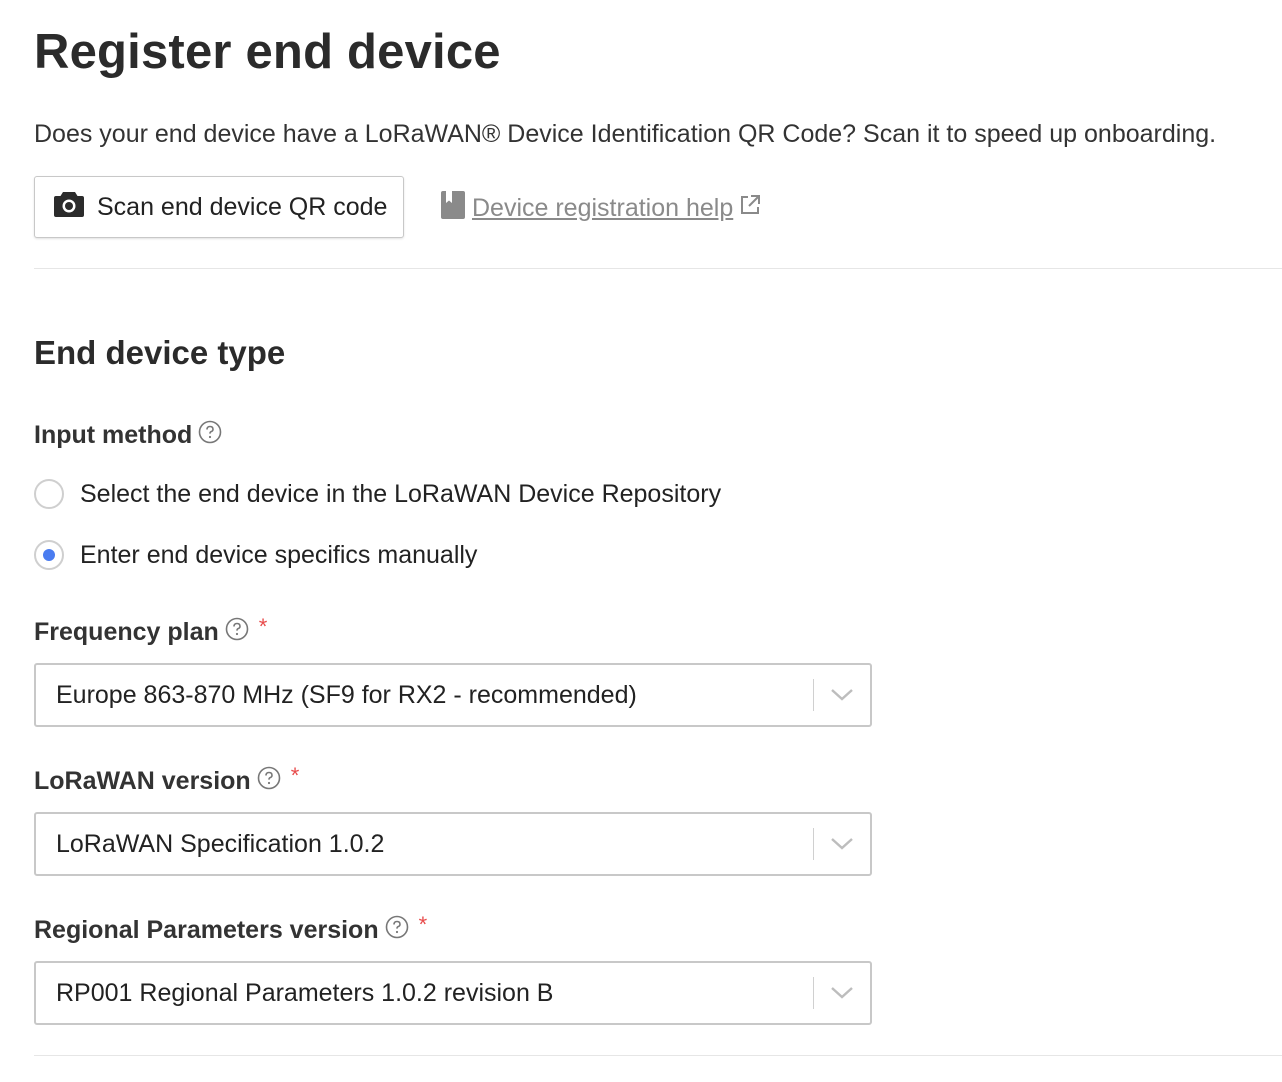  I want to click on lorawan-version-value: LoRaWAN Specification 1.0.2, so click(220, 843).